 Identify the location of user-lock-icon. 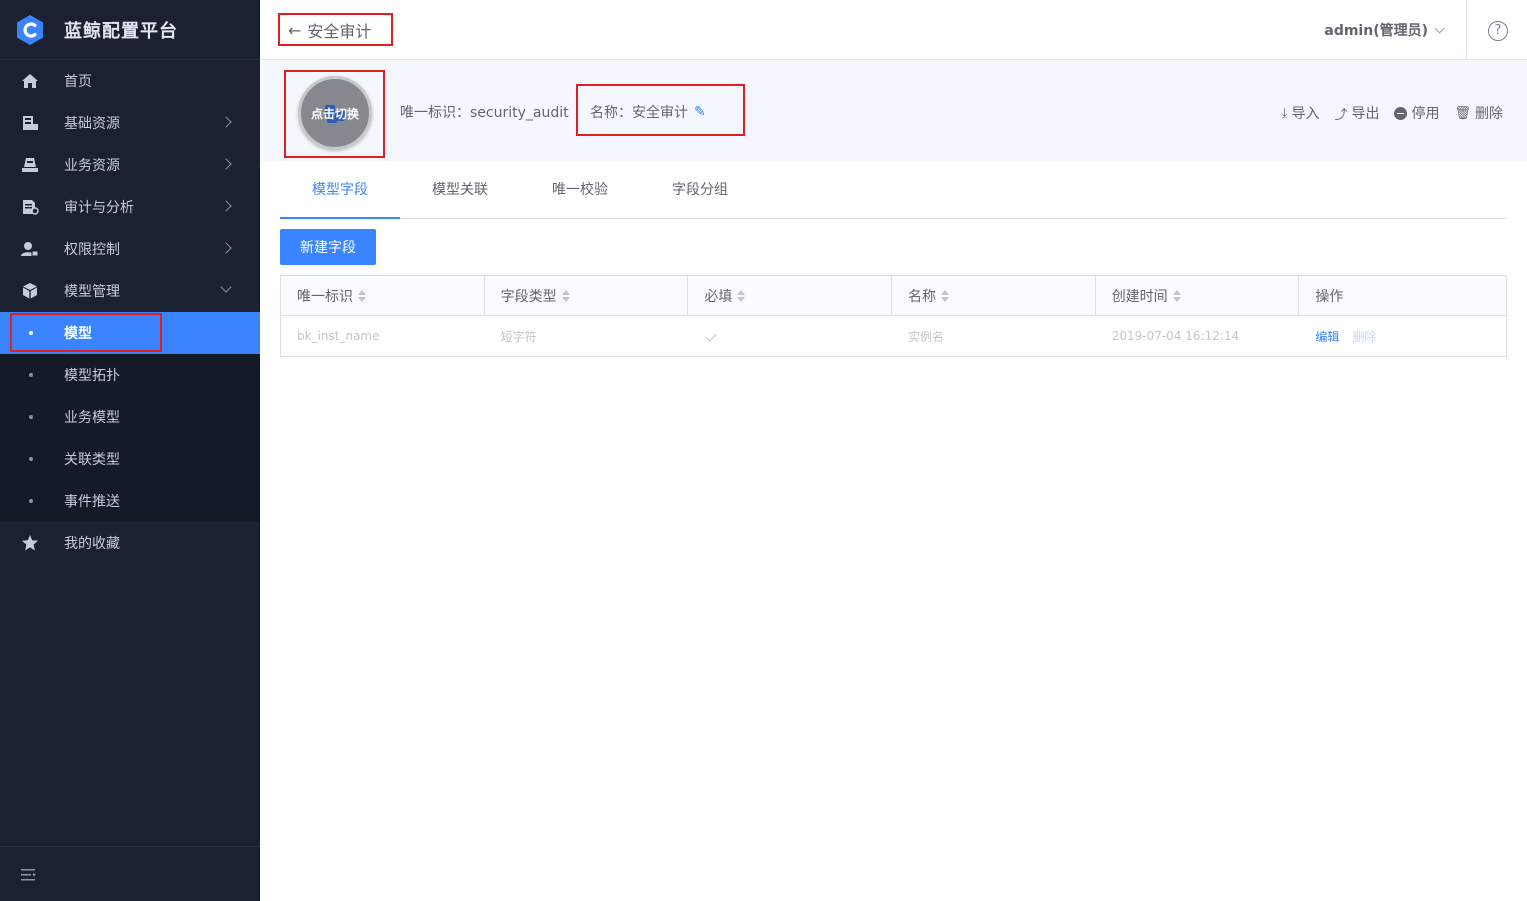
(30, 249).